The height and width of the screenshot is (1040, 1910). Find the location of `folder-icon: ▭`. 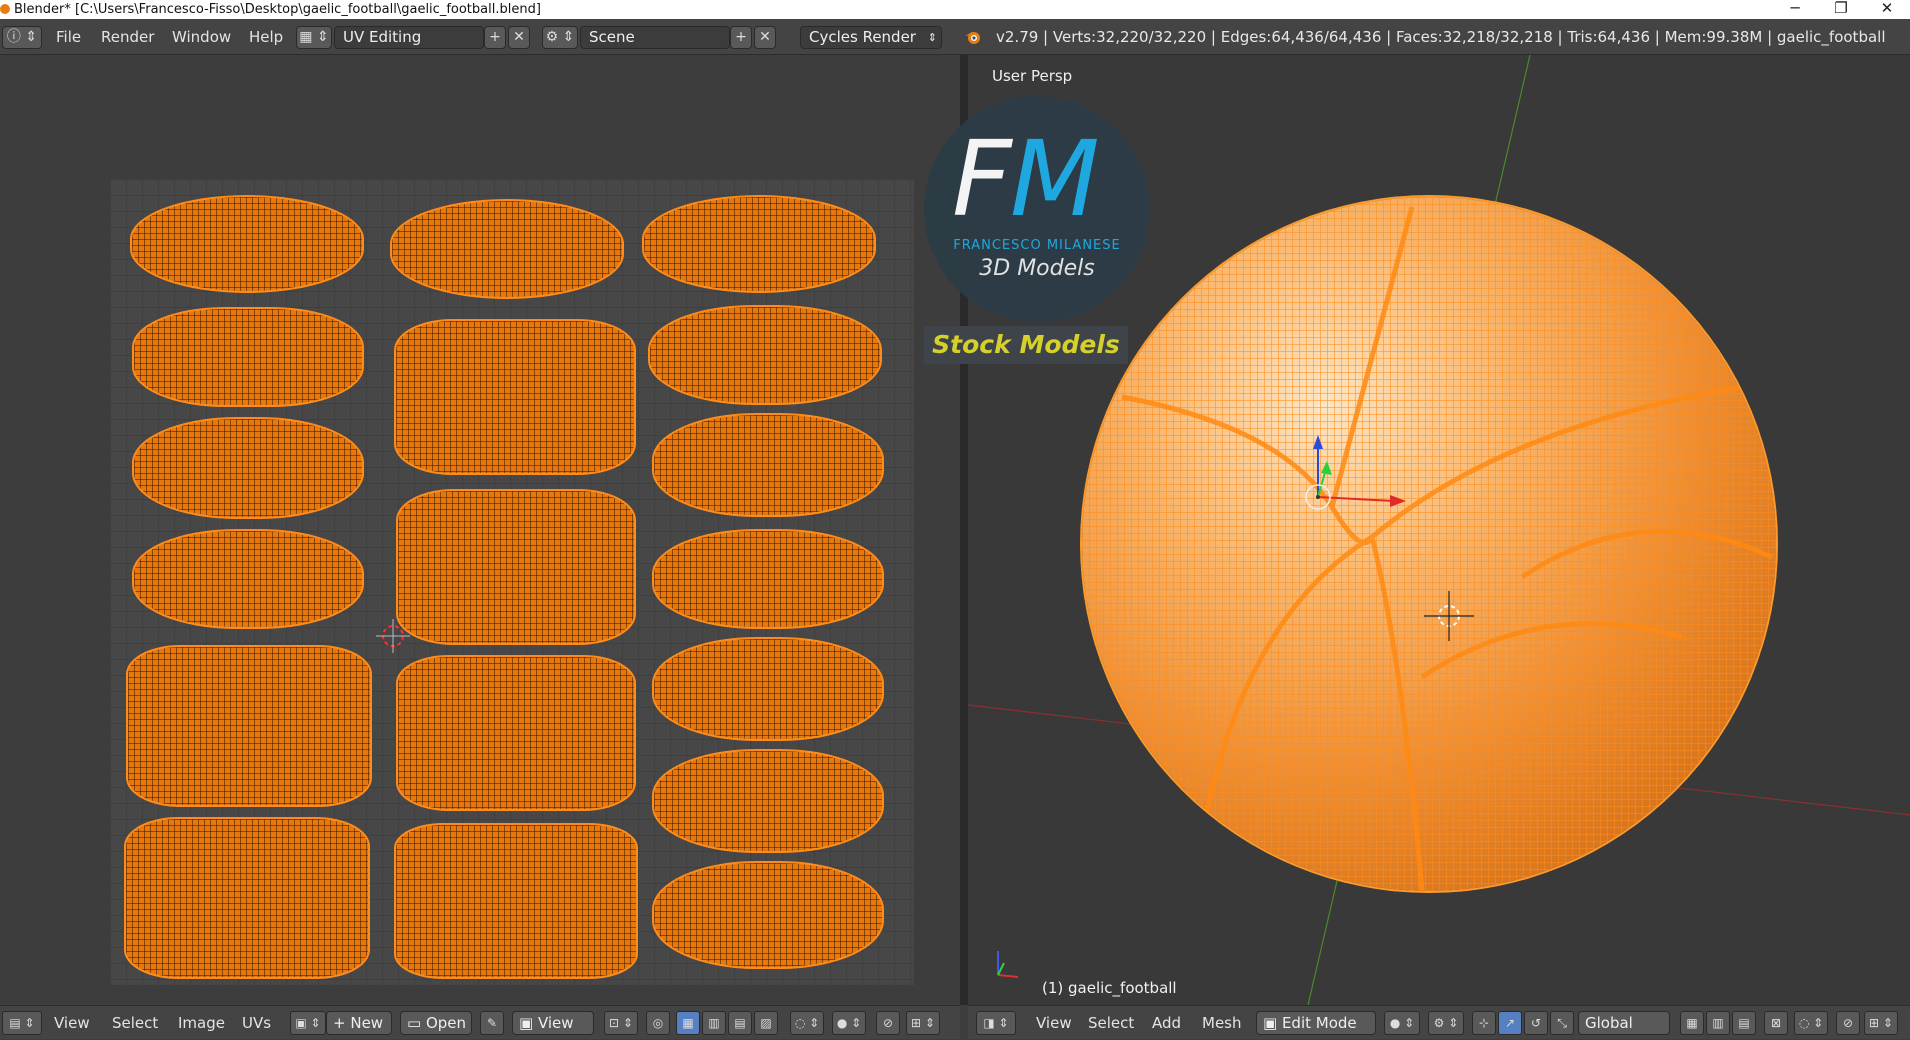

folder-icon: ▭ is located at coordinates (416, 1023).